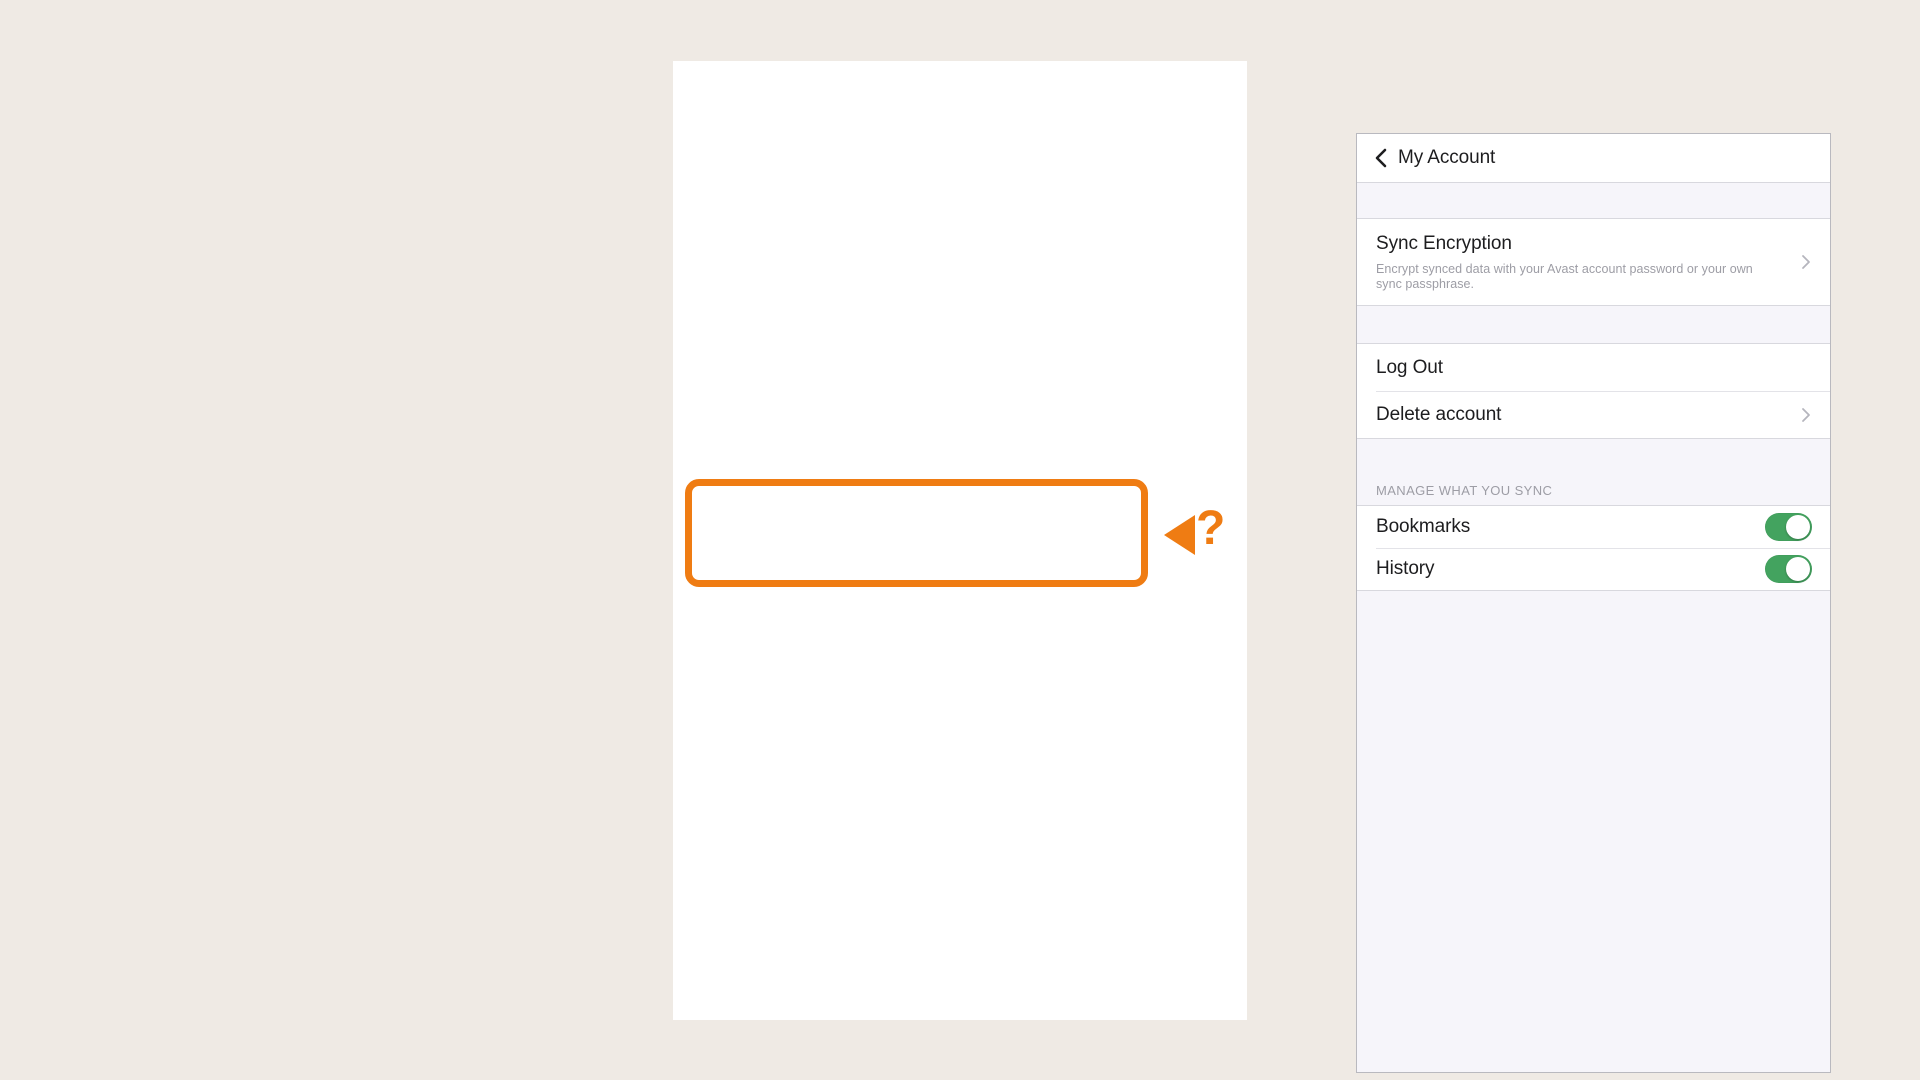 The width and height of the screenshot is (1920, 1080). What do you see at coordinates (1593, 325) in the screenshot?
I see `section-gap-middle` at bounding box center [1593, 325].